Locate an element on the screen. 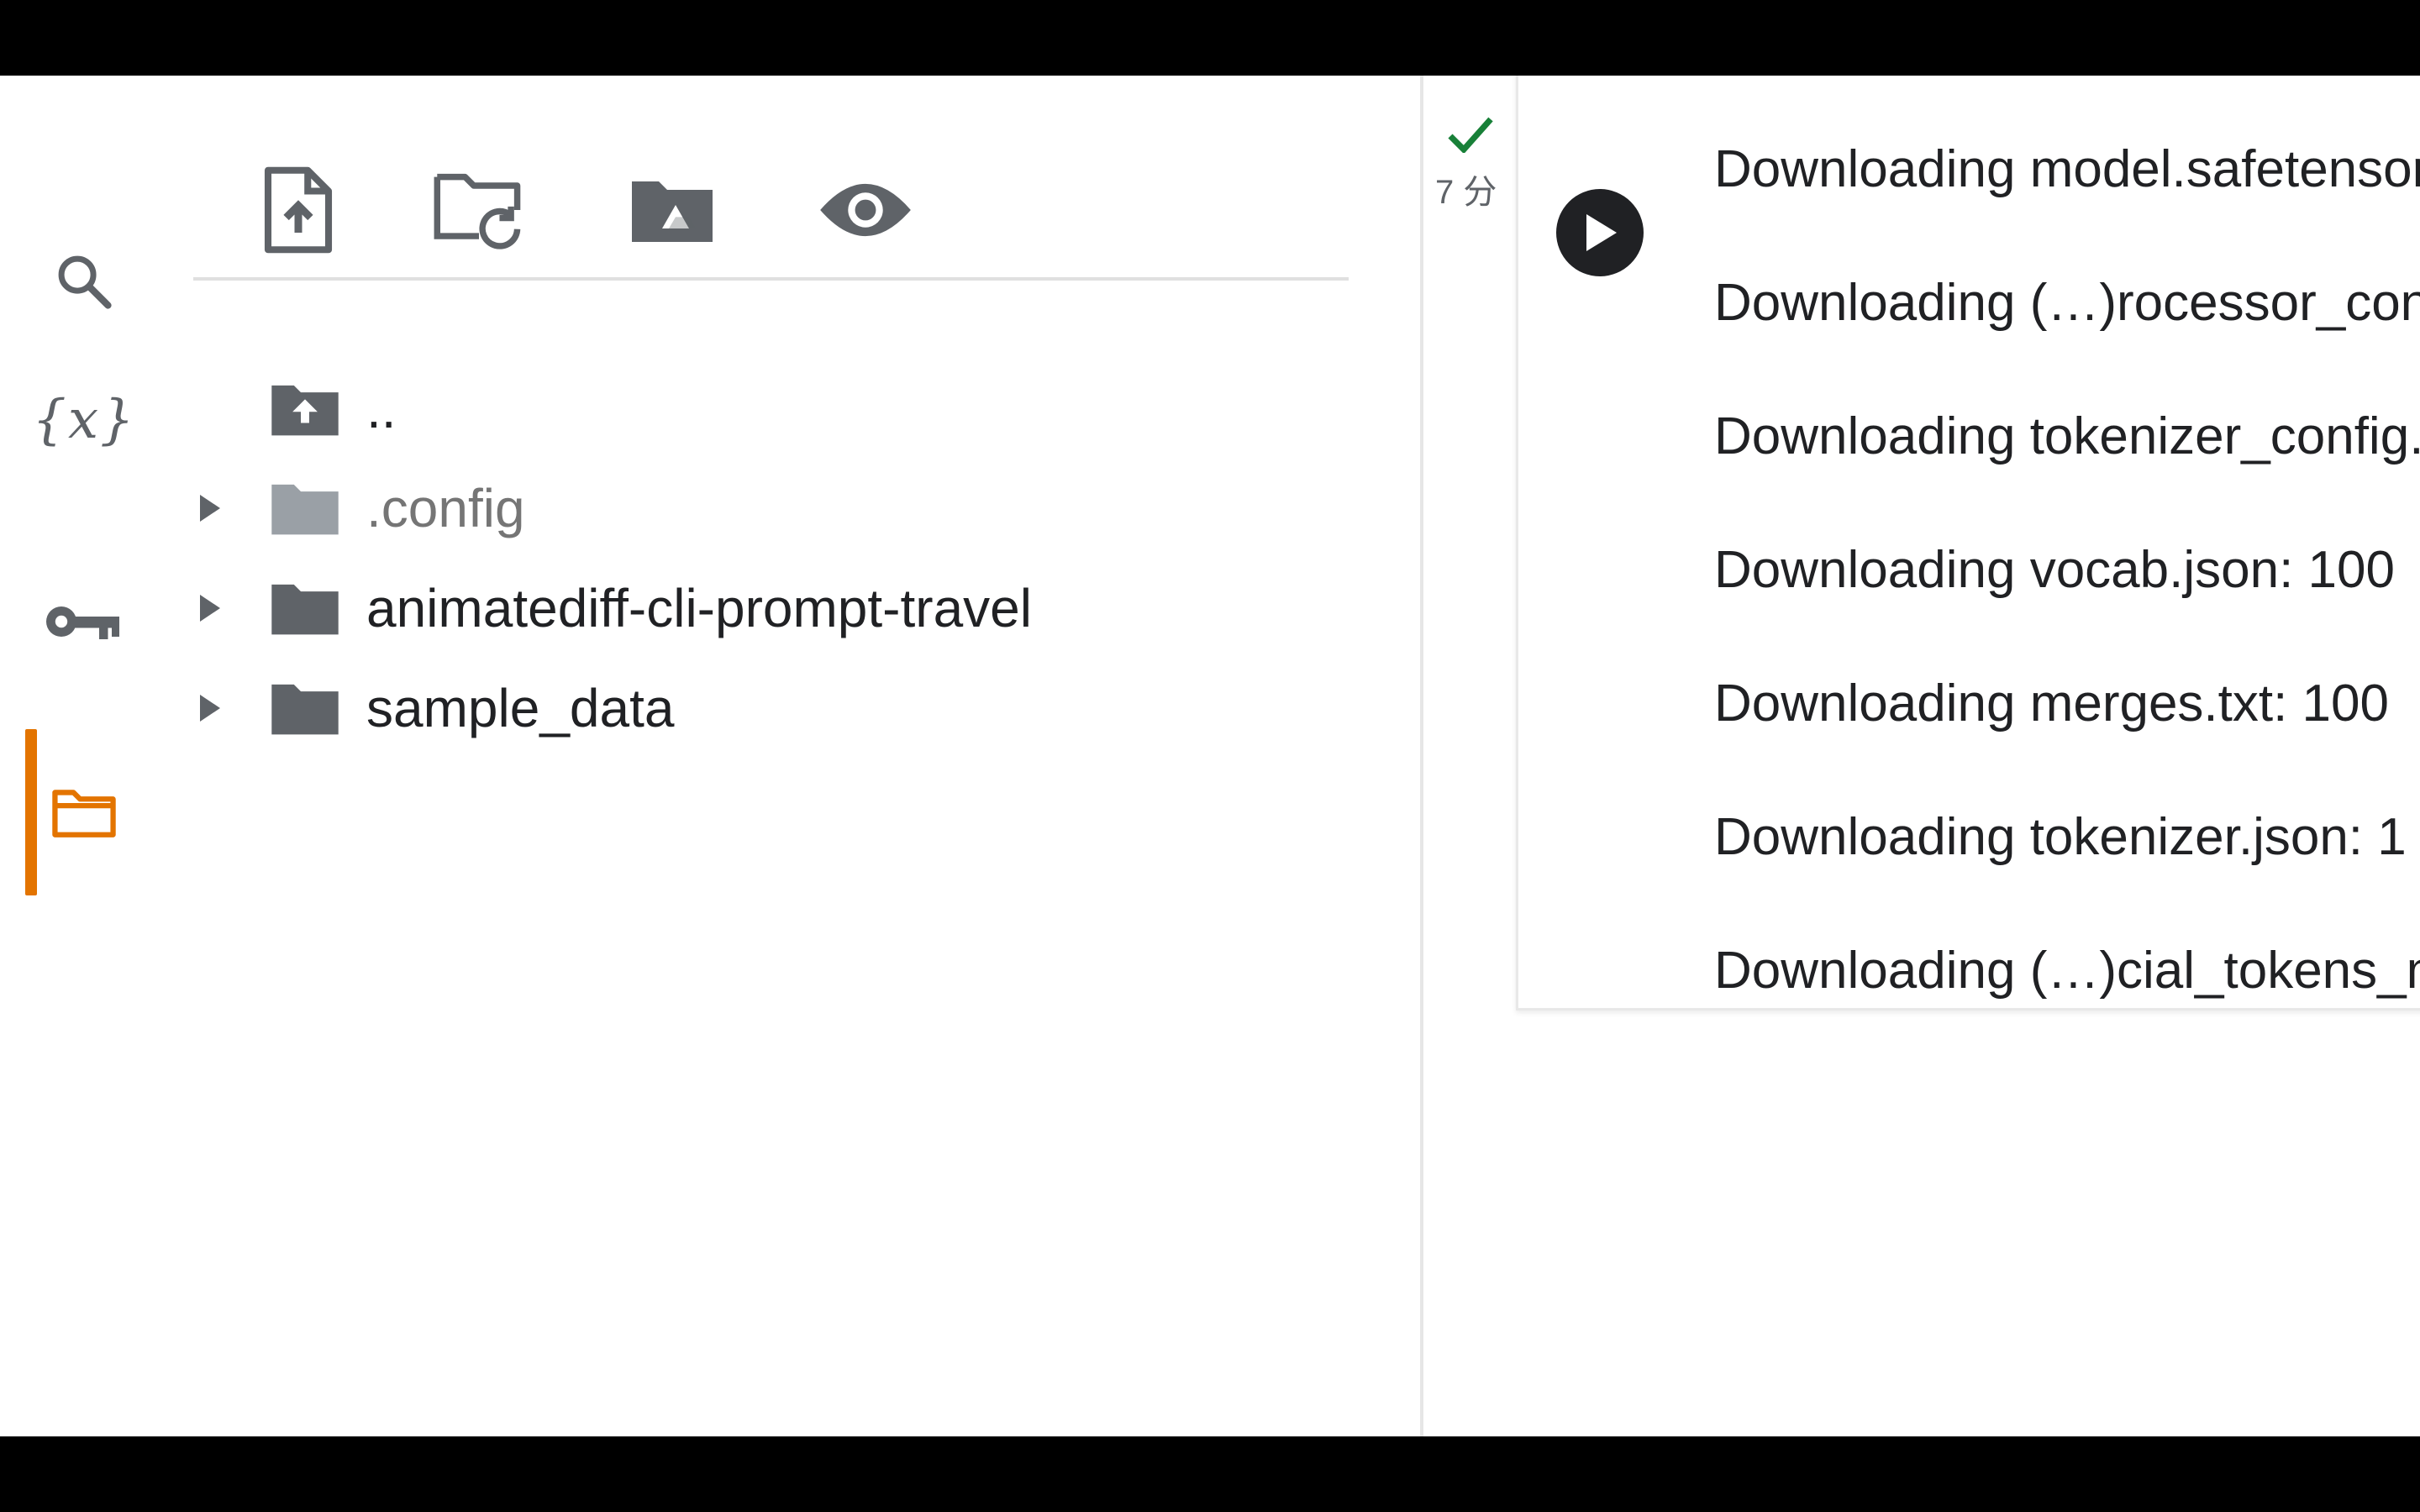 This screenshot has height=1512, width=2420. play-icon is located at coordinates (1601, 232).